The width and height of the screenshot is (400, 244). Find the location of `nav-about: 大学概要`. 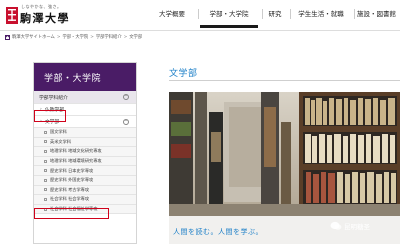

nav-about: 大学概要 is located at coordinates (172, 14).